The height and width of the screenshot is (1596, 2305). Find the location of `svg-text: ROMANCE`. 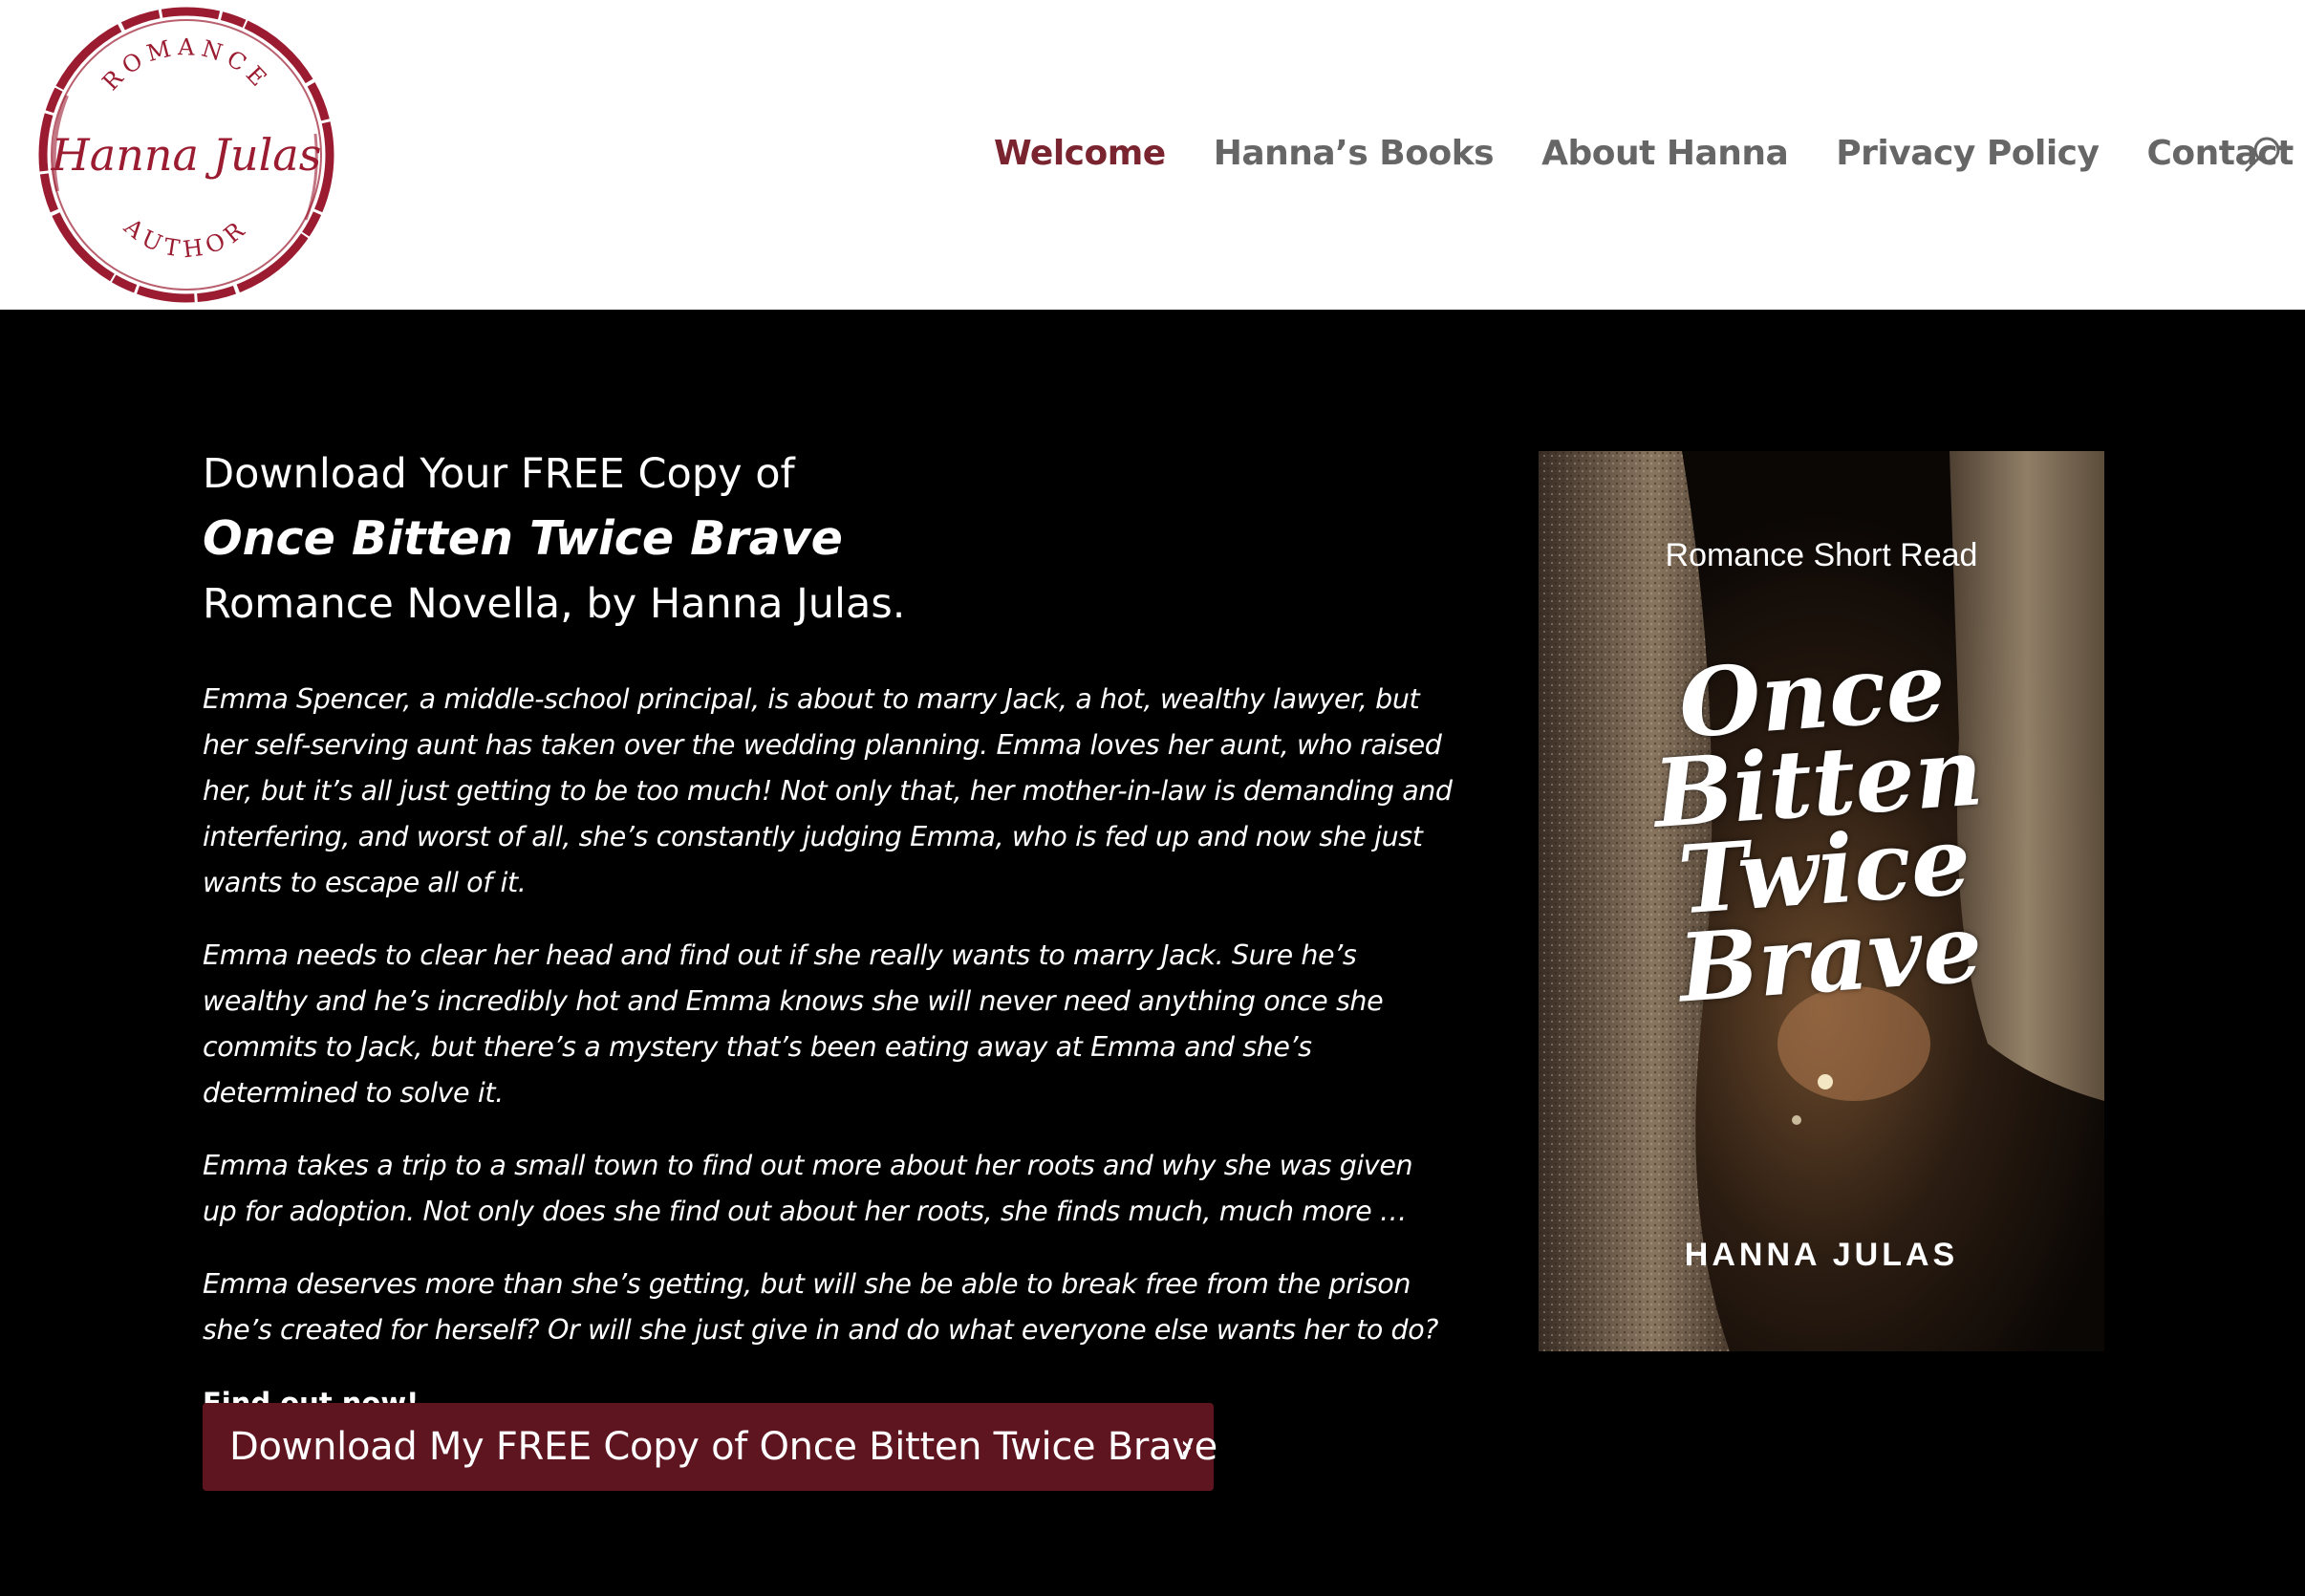

svg-text: ROMANCE is located at coordinates (186, 65).